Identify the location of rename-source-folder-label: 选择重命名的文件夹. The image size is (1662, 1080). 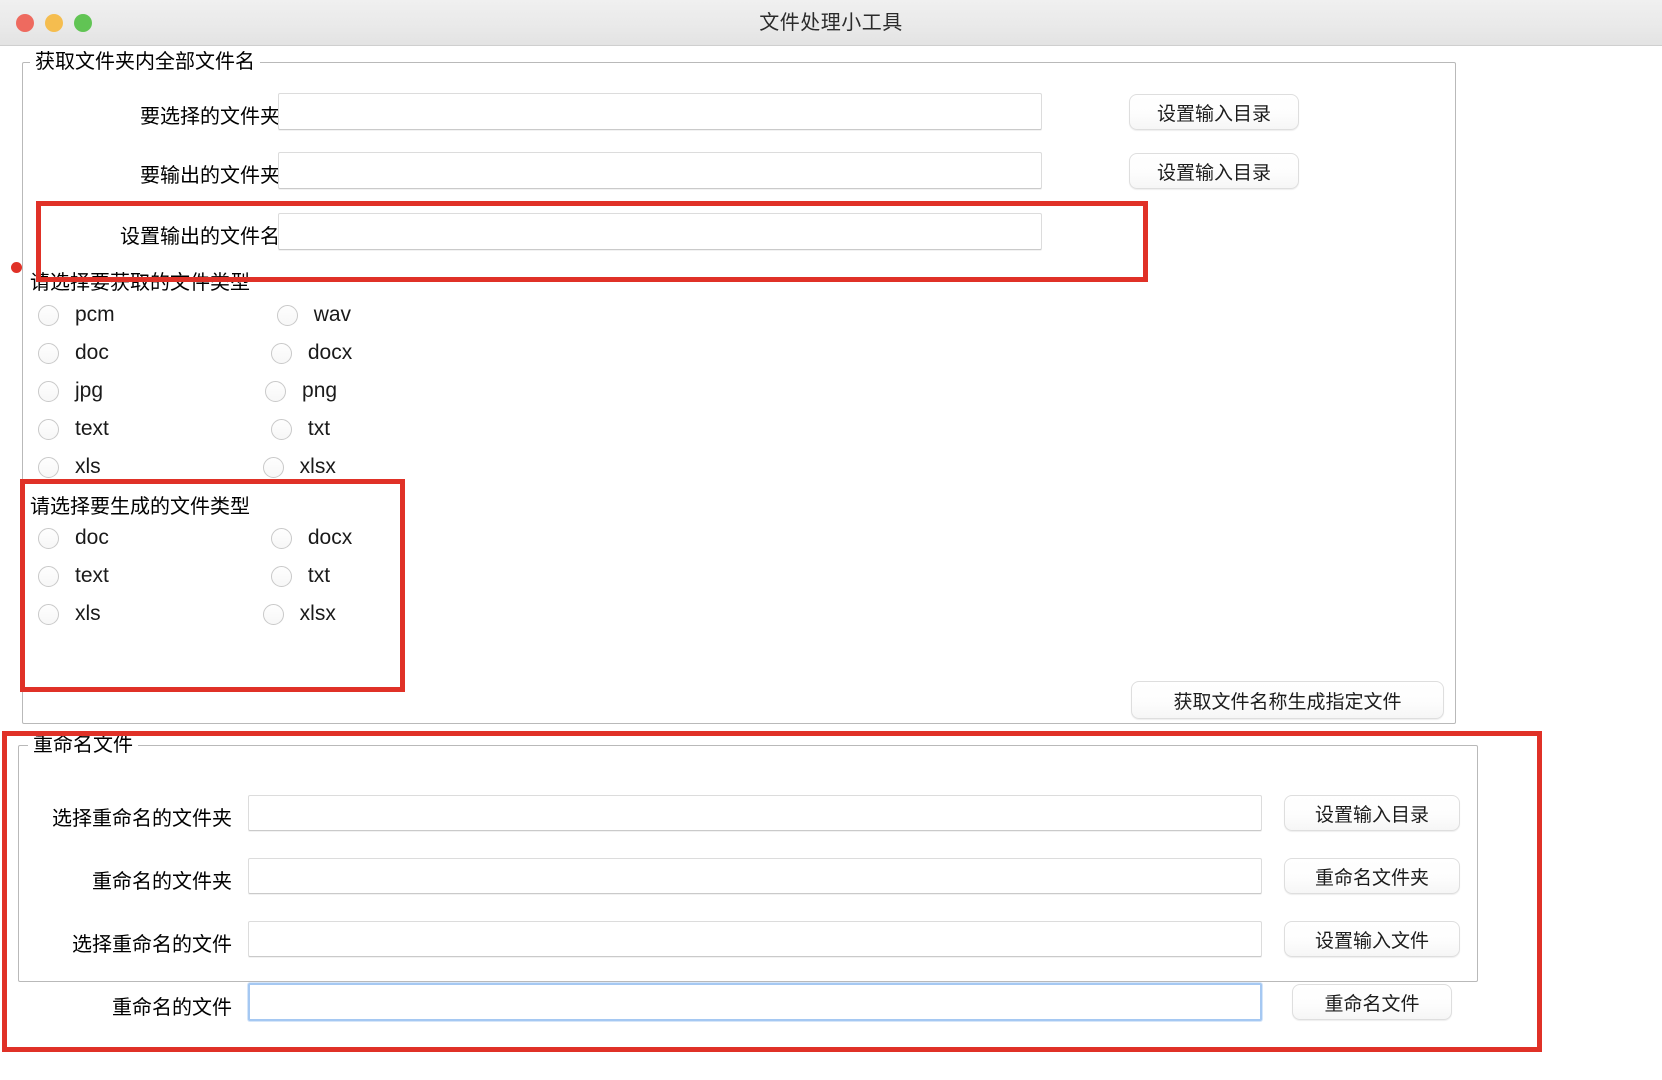
(142, 819).